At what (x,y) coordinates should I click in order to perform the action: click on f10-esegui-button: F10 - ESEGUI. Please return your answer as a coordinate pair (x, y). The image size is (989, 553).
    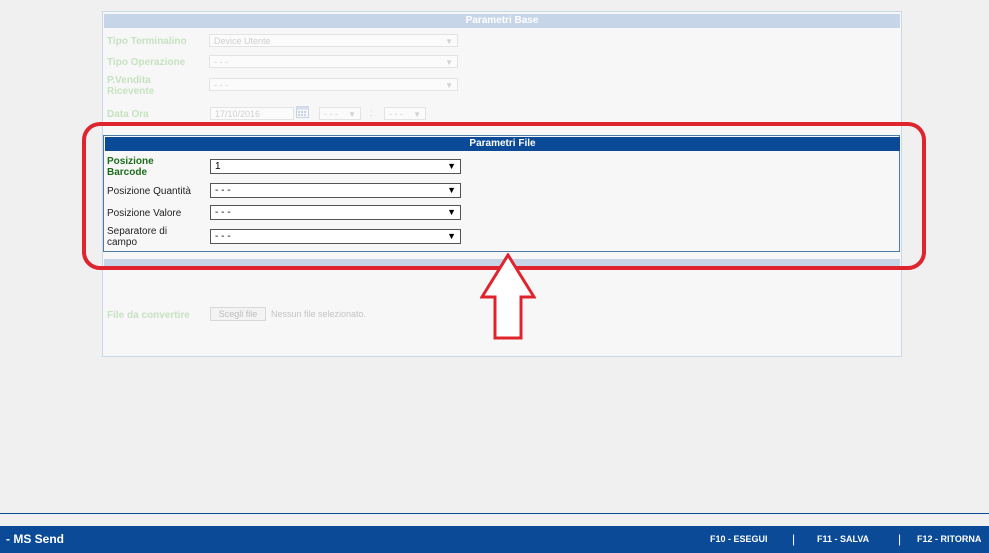
    Looking at the image, I should click on (739, 539).